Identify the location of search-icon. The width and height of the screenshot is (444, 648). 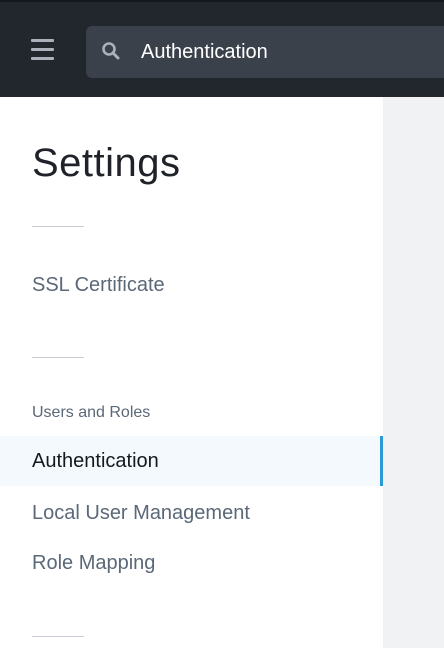
(111, 51).